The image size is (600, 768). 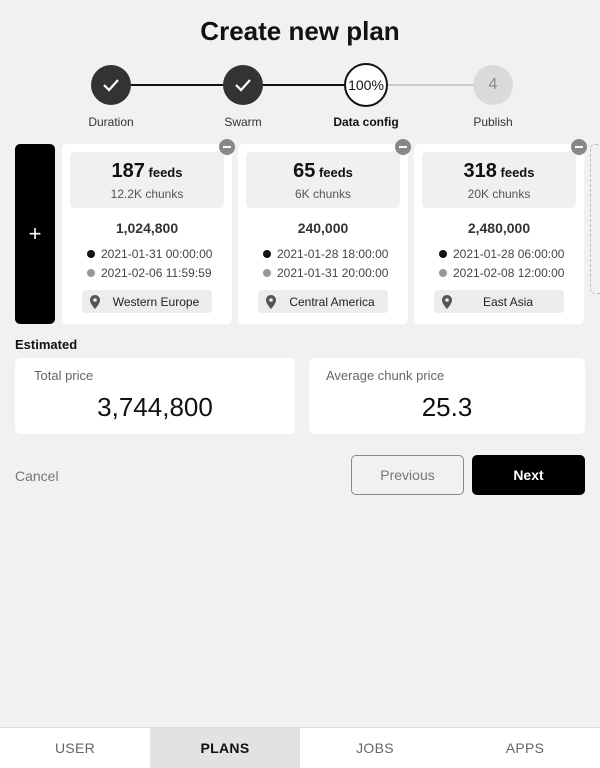 What do you see at coordinates (64, 375) in the screenshot?
I see `total-price-label: Total price` at bounding box center [64, 375].